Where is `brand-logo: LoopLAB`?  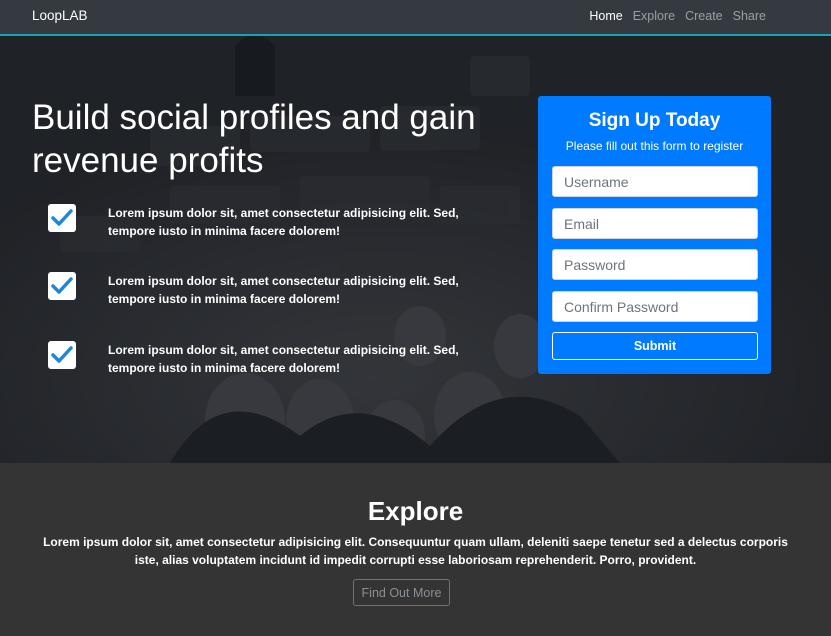
brand-logo: LoopLAB is located at coordinates (60, 15).